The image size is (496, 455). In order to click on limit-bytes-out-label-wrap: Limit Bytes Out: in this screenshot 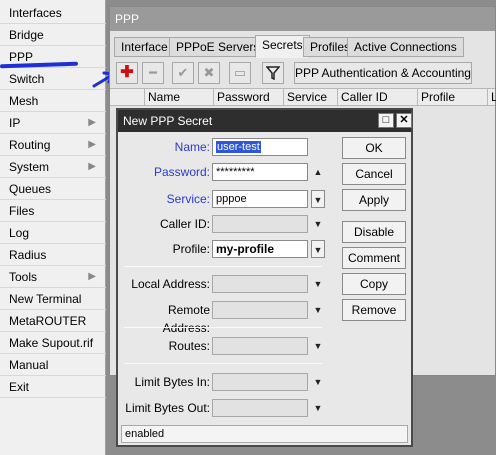, I will do `click(164, 408)`.